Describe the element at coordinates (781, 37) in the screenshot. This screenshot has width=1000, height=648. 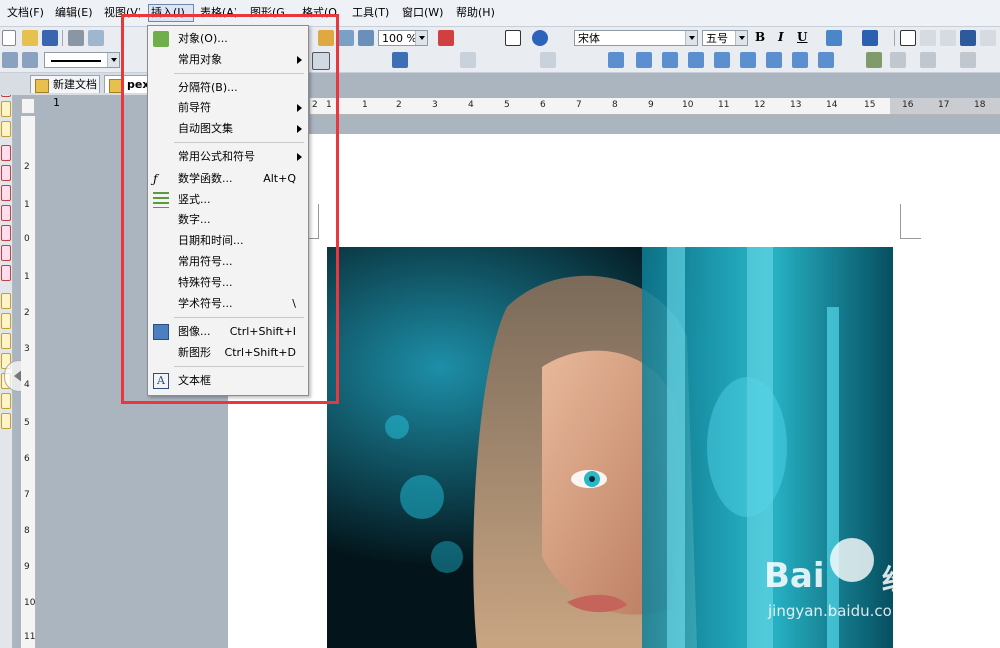
I see `italic-button: I` at that location.